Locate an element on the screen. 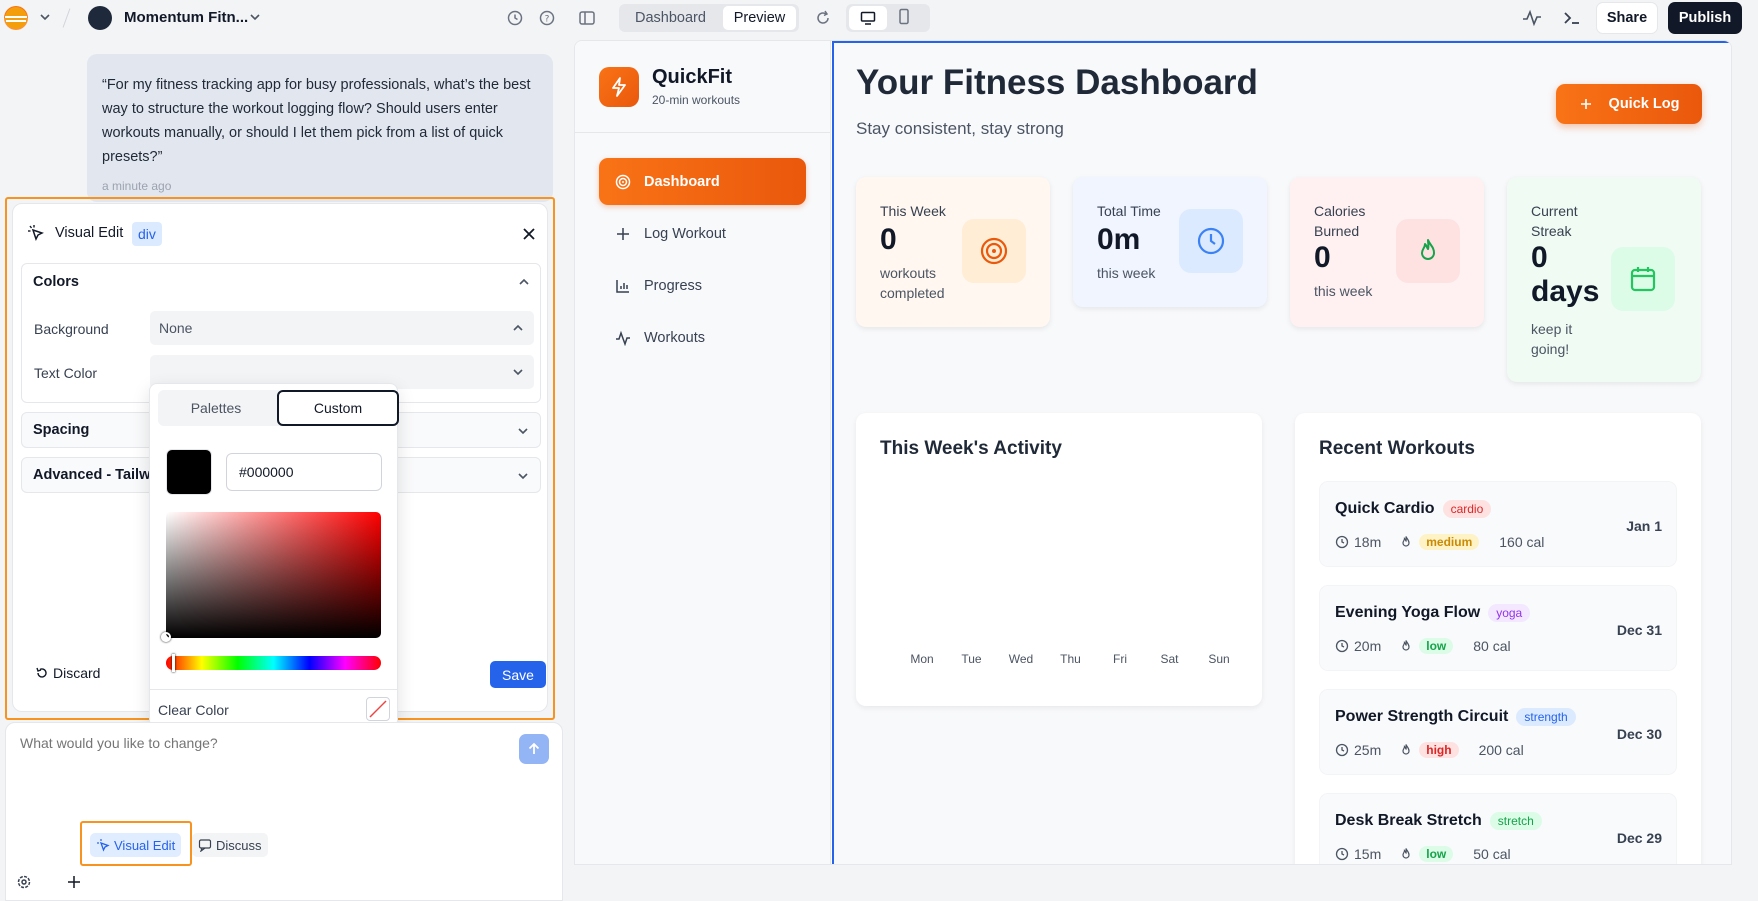  stat-card-streak: Current Streak 0 days keep it going! is located at coordinates (1604, 279).